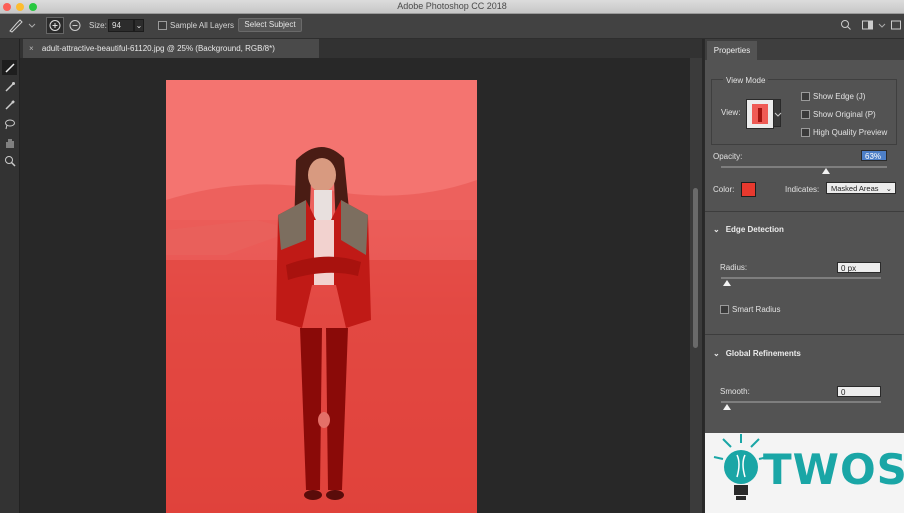  What do you see at coordinates (846, 25) in the screenshot?
I see `search-icon` at bounding box center [846, 25].